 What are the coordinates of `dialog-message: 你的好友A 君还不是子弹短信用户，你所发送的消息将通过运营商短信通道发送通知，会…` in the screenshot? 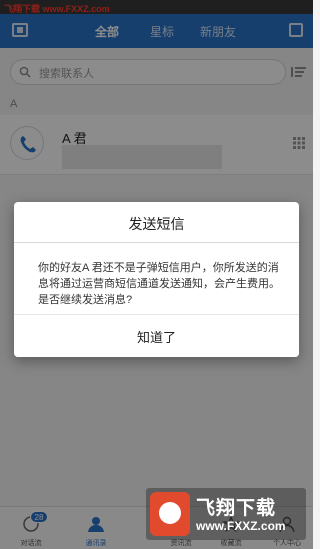 It's located at (159, 284).